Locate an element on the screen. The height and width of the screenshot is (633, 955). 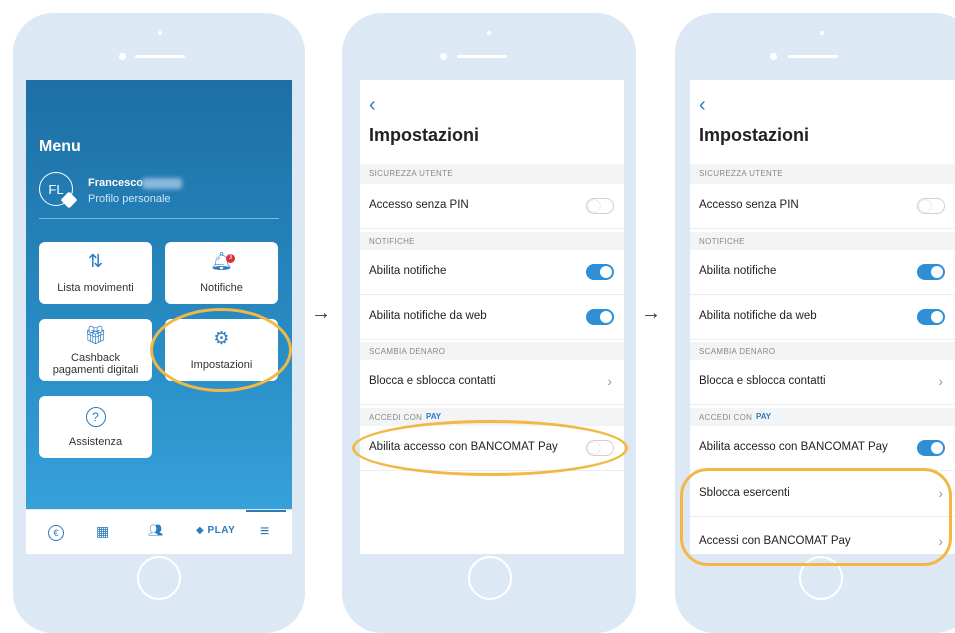
play-label: PLAY is located at coordinates (221, 530).